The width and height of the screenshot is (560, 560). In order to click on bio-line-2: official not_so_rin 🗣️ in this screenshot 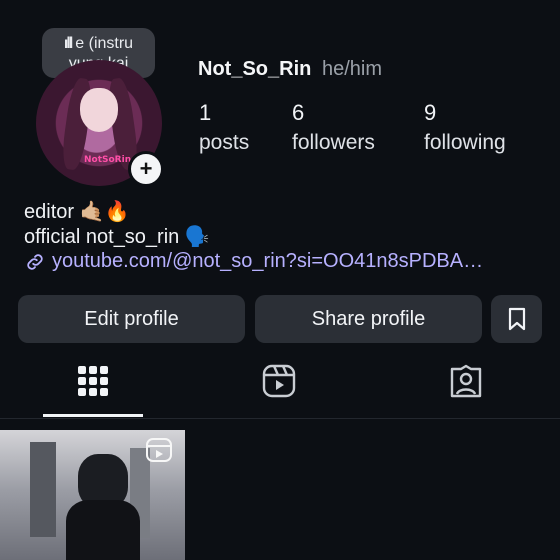, I will do `click(117, 236)`.